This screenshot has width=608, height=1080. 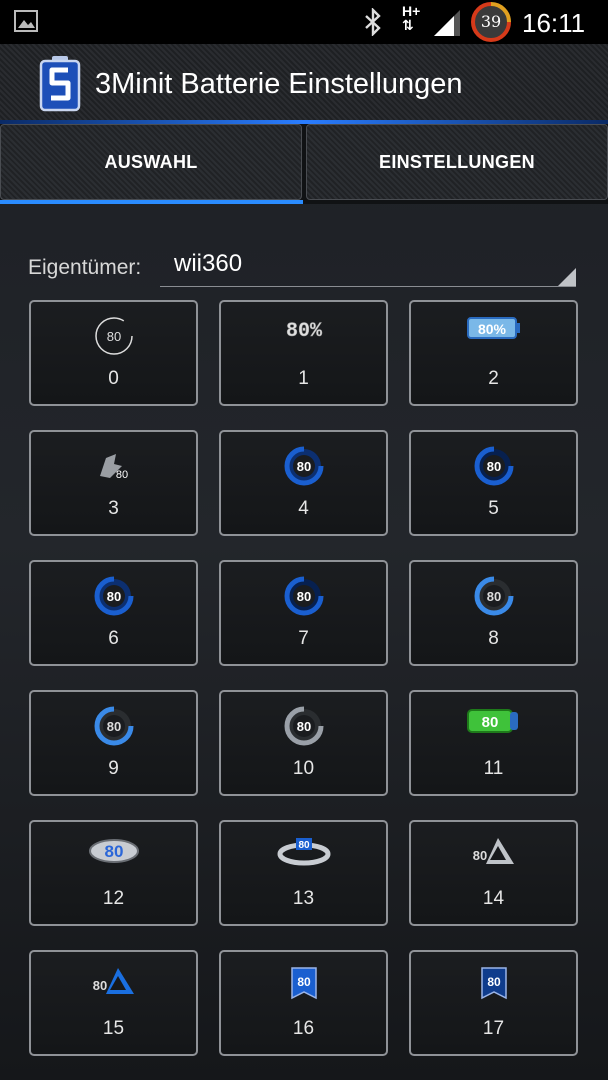 I want to click on style-option-0: 80 0, so click(x=113, y=353).